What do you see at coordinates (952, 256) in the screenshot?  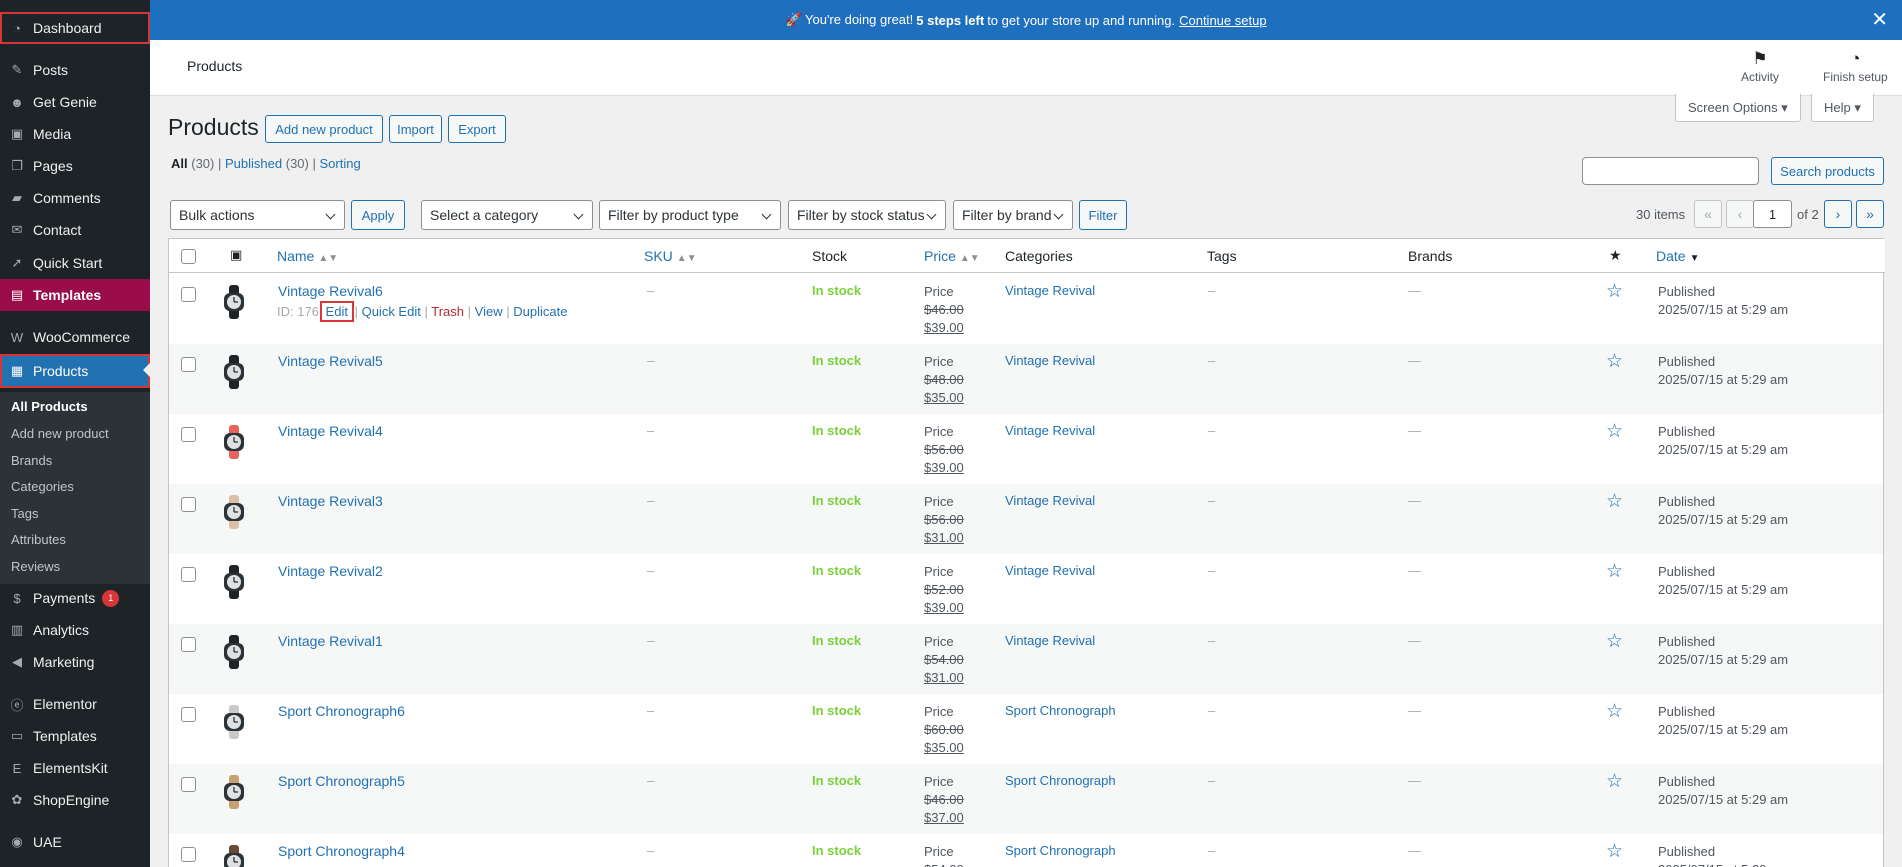 I see `column-price: Price ▲▼` at bounding box center [952, 256].